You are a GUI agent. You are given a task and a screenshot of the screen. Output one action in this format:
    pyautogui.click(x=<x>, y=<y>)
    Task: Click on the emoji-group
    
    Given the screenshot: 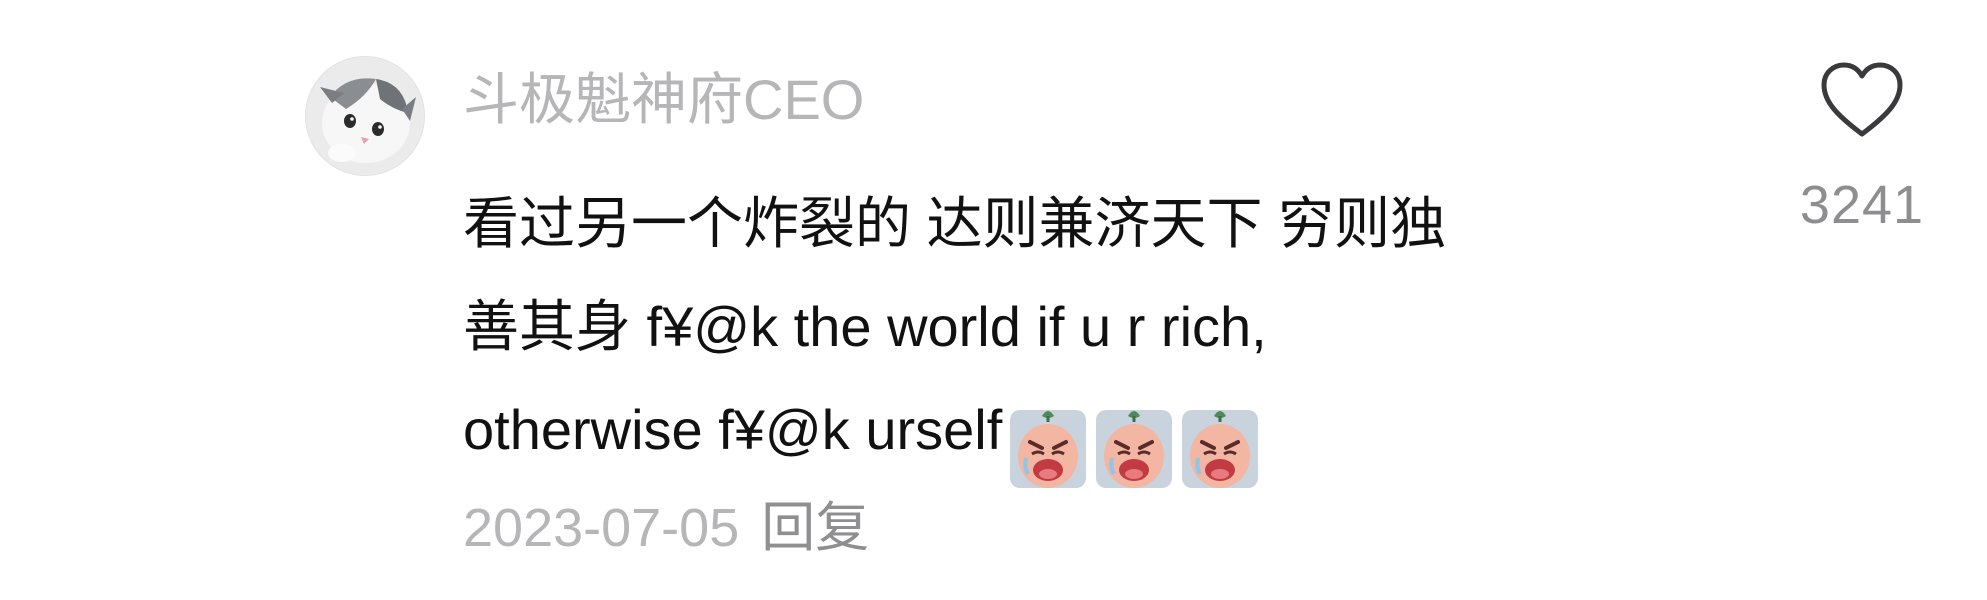 What is the action you would take?
    pyautogui.click(x=1137, y=443)
    